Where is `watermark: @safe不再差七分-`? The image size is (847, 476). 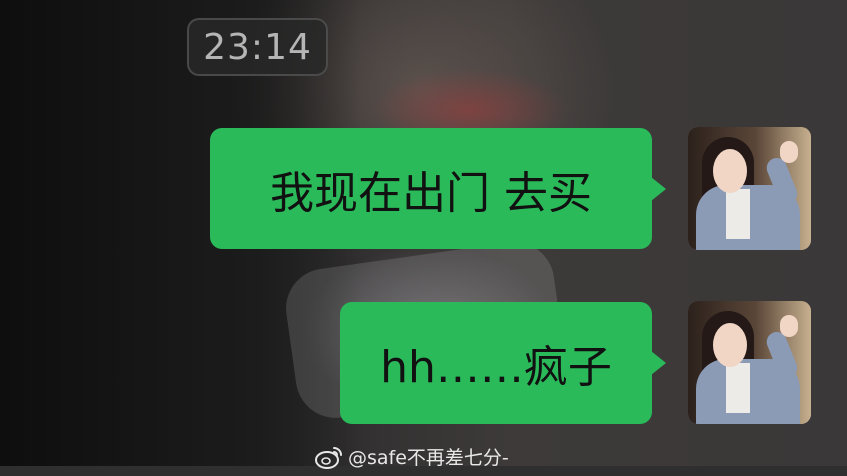
watermark: @safe不再差七分- is located at coordinates (411, 456).